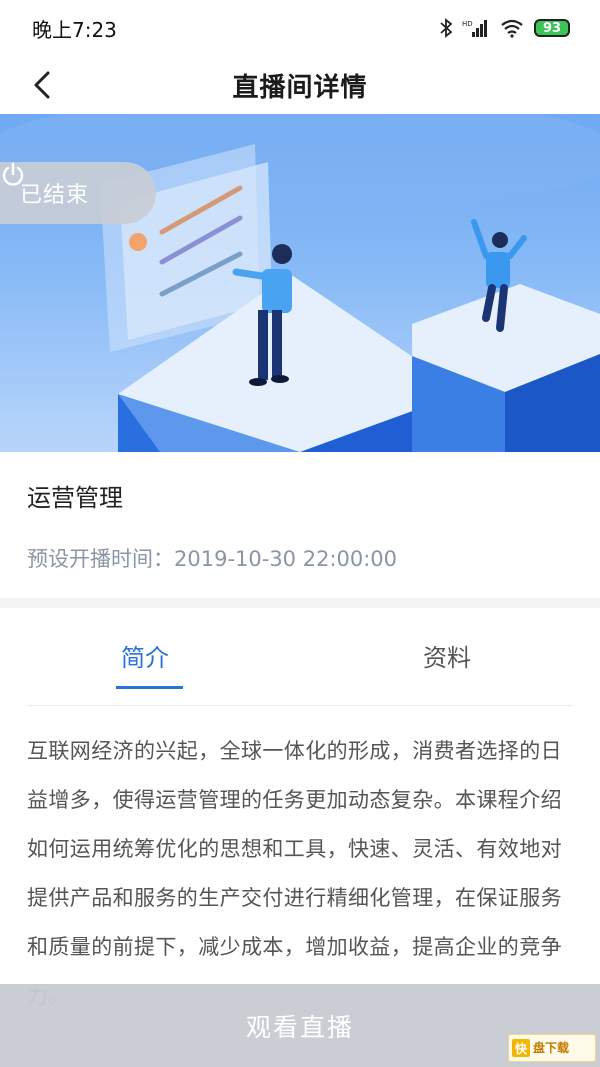 The width and height of the screenshot is (600, 1067). Describe the element at coordinates (212, 559) in the screenshot. I see `scheduled-time: 预设开播时间：2019-10-30 22:00:00` at that location.